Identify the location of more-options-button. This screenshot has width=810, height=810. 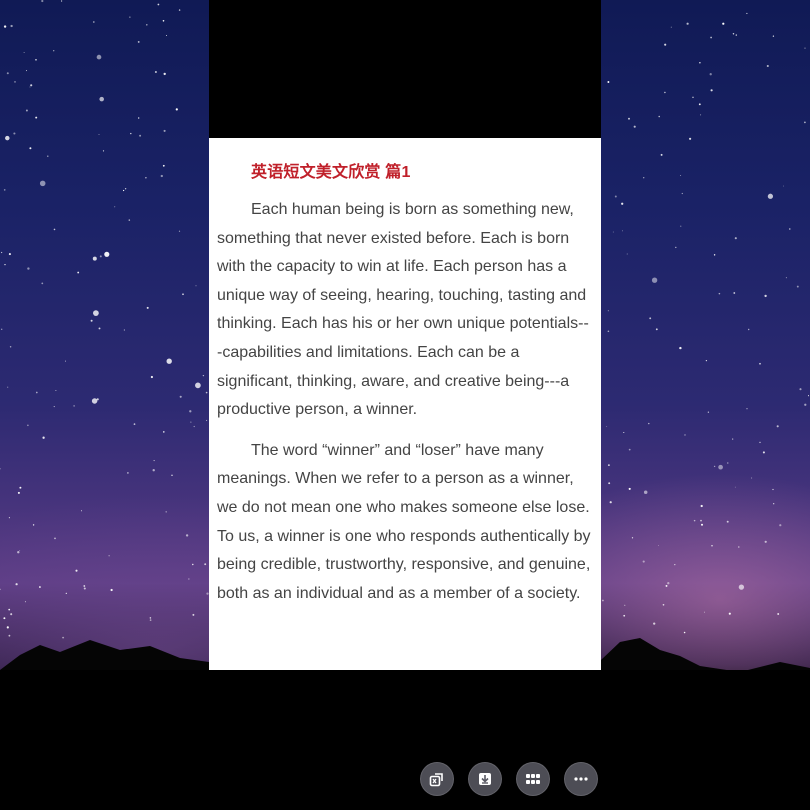
(581, 779).